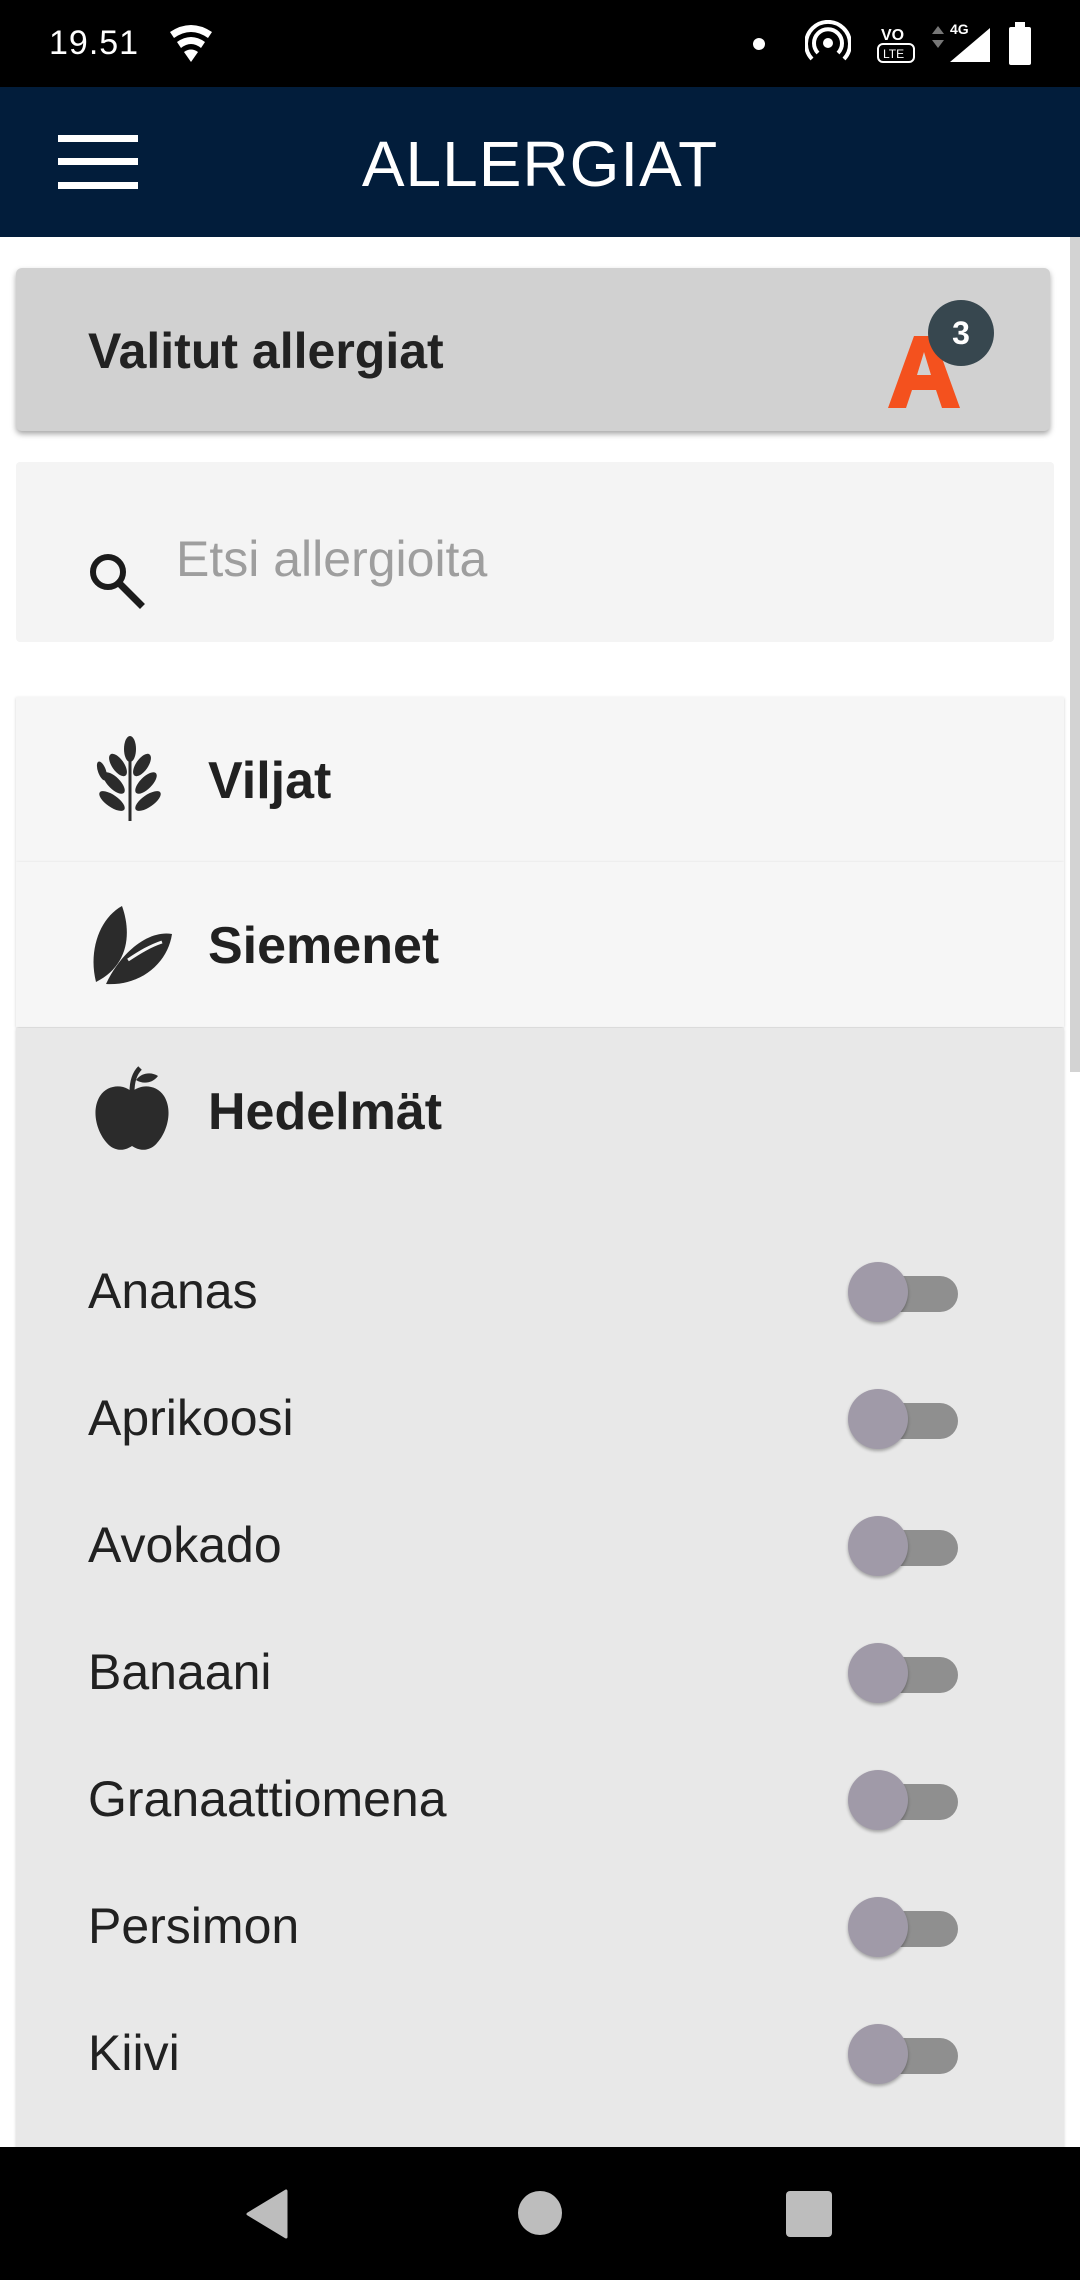  Describe the element at coordinates (893, 54) in the screenshot. I see `svg-text: LTE` at that location.